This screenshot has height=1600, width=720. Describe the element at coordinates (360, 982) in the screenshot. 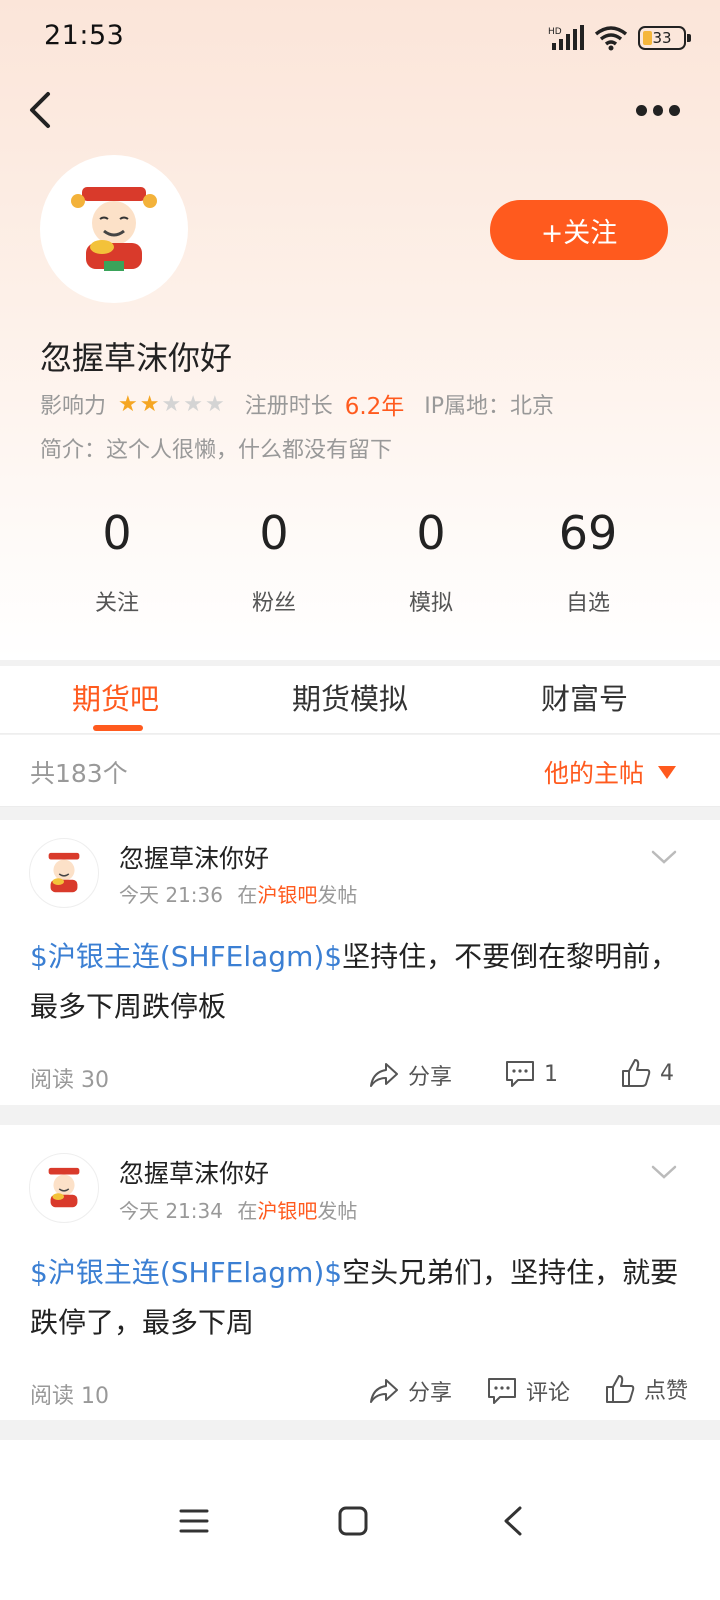

I see `post-content: $沪银主连(SHFElagm)$坚持住，不要倒在黎明前，最多下周跌停板` at that location.